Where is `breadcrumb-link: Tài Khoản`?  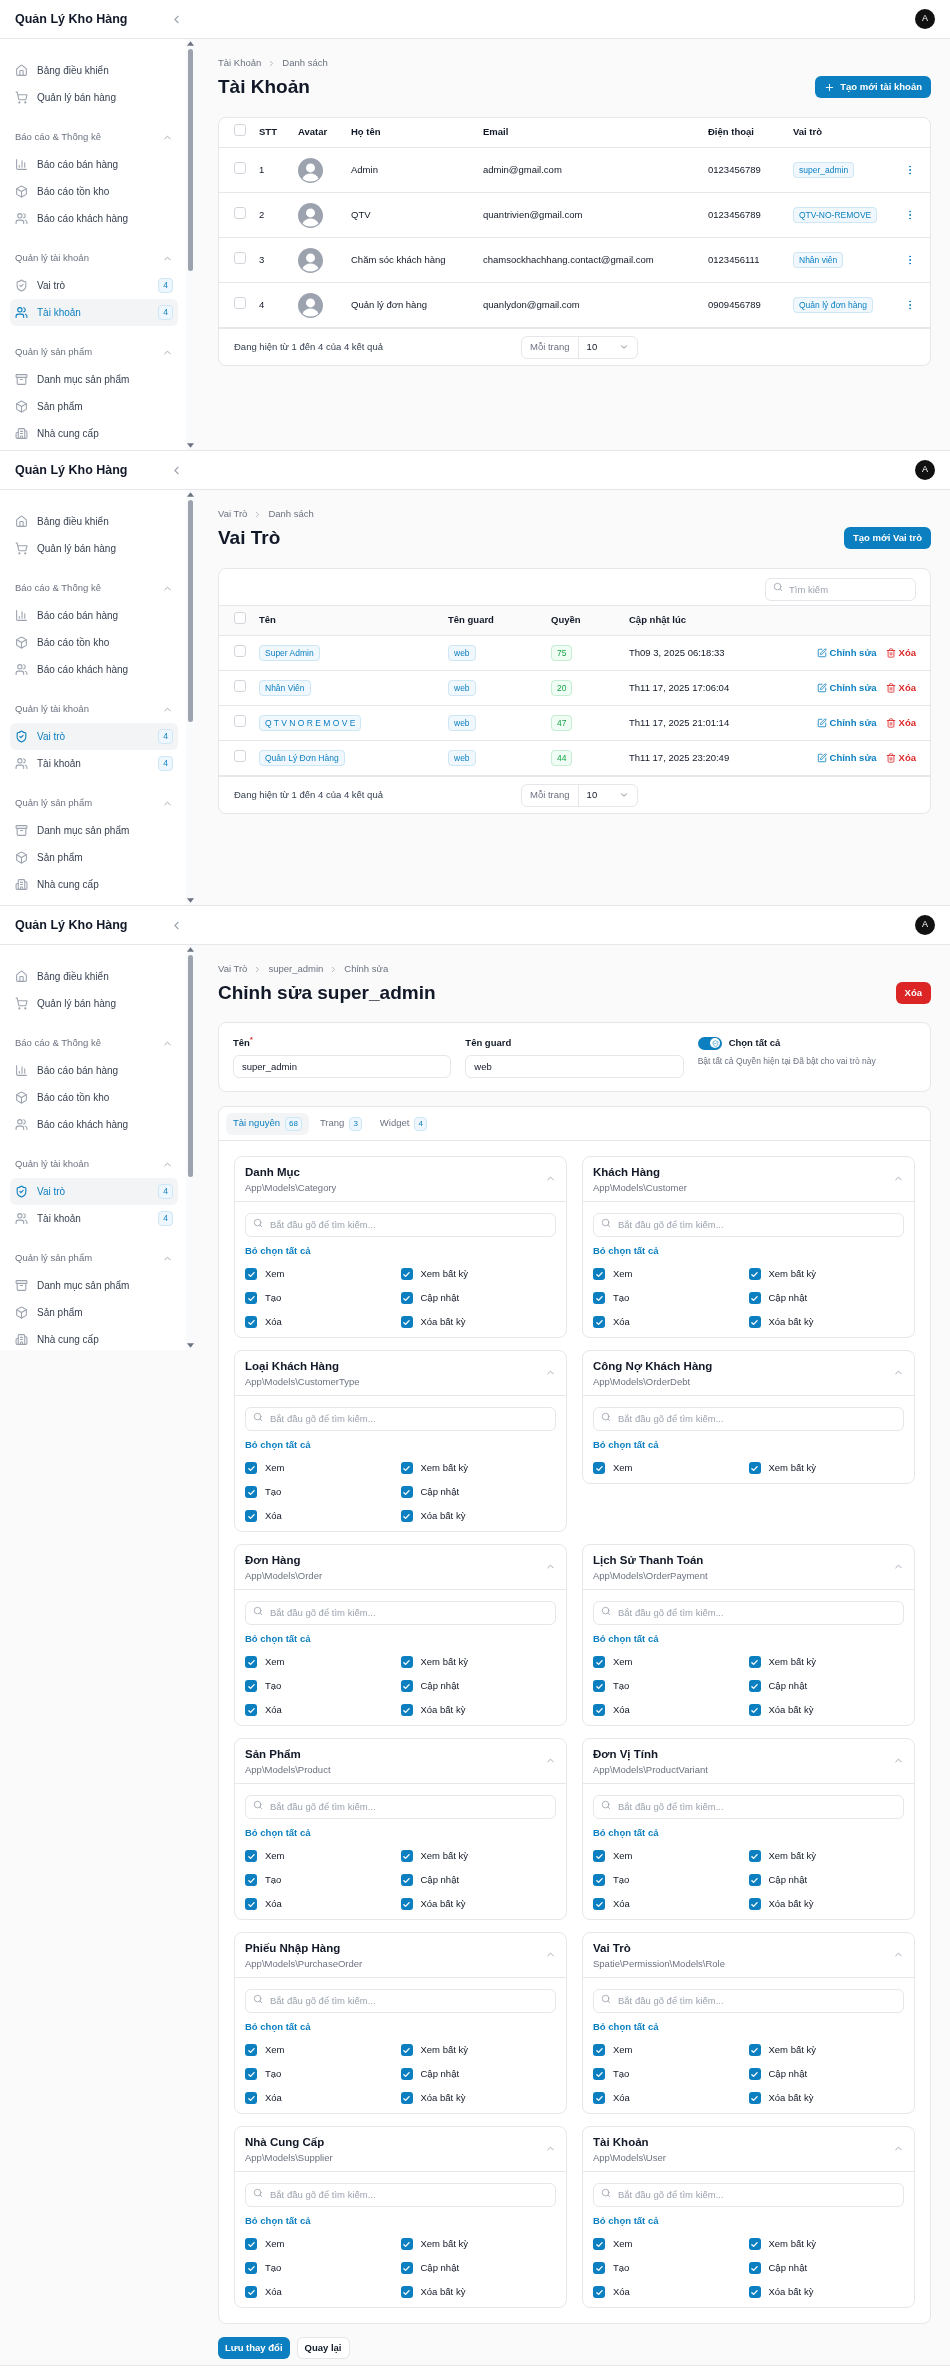 breadcrumb-link: Tài Khoản is located at coordinates (240, 63).